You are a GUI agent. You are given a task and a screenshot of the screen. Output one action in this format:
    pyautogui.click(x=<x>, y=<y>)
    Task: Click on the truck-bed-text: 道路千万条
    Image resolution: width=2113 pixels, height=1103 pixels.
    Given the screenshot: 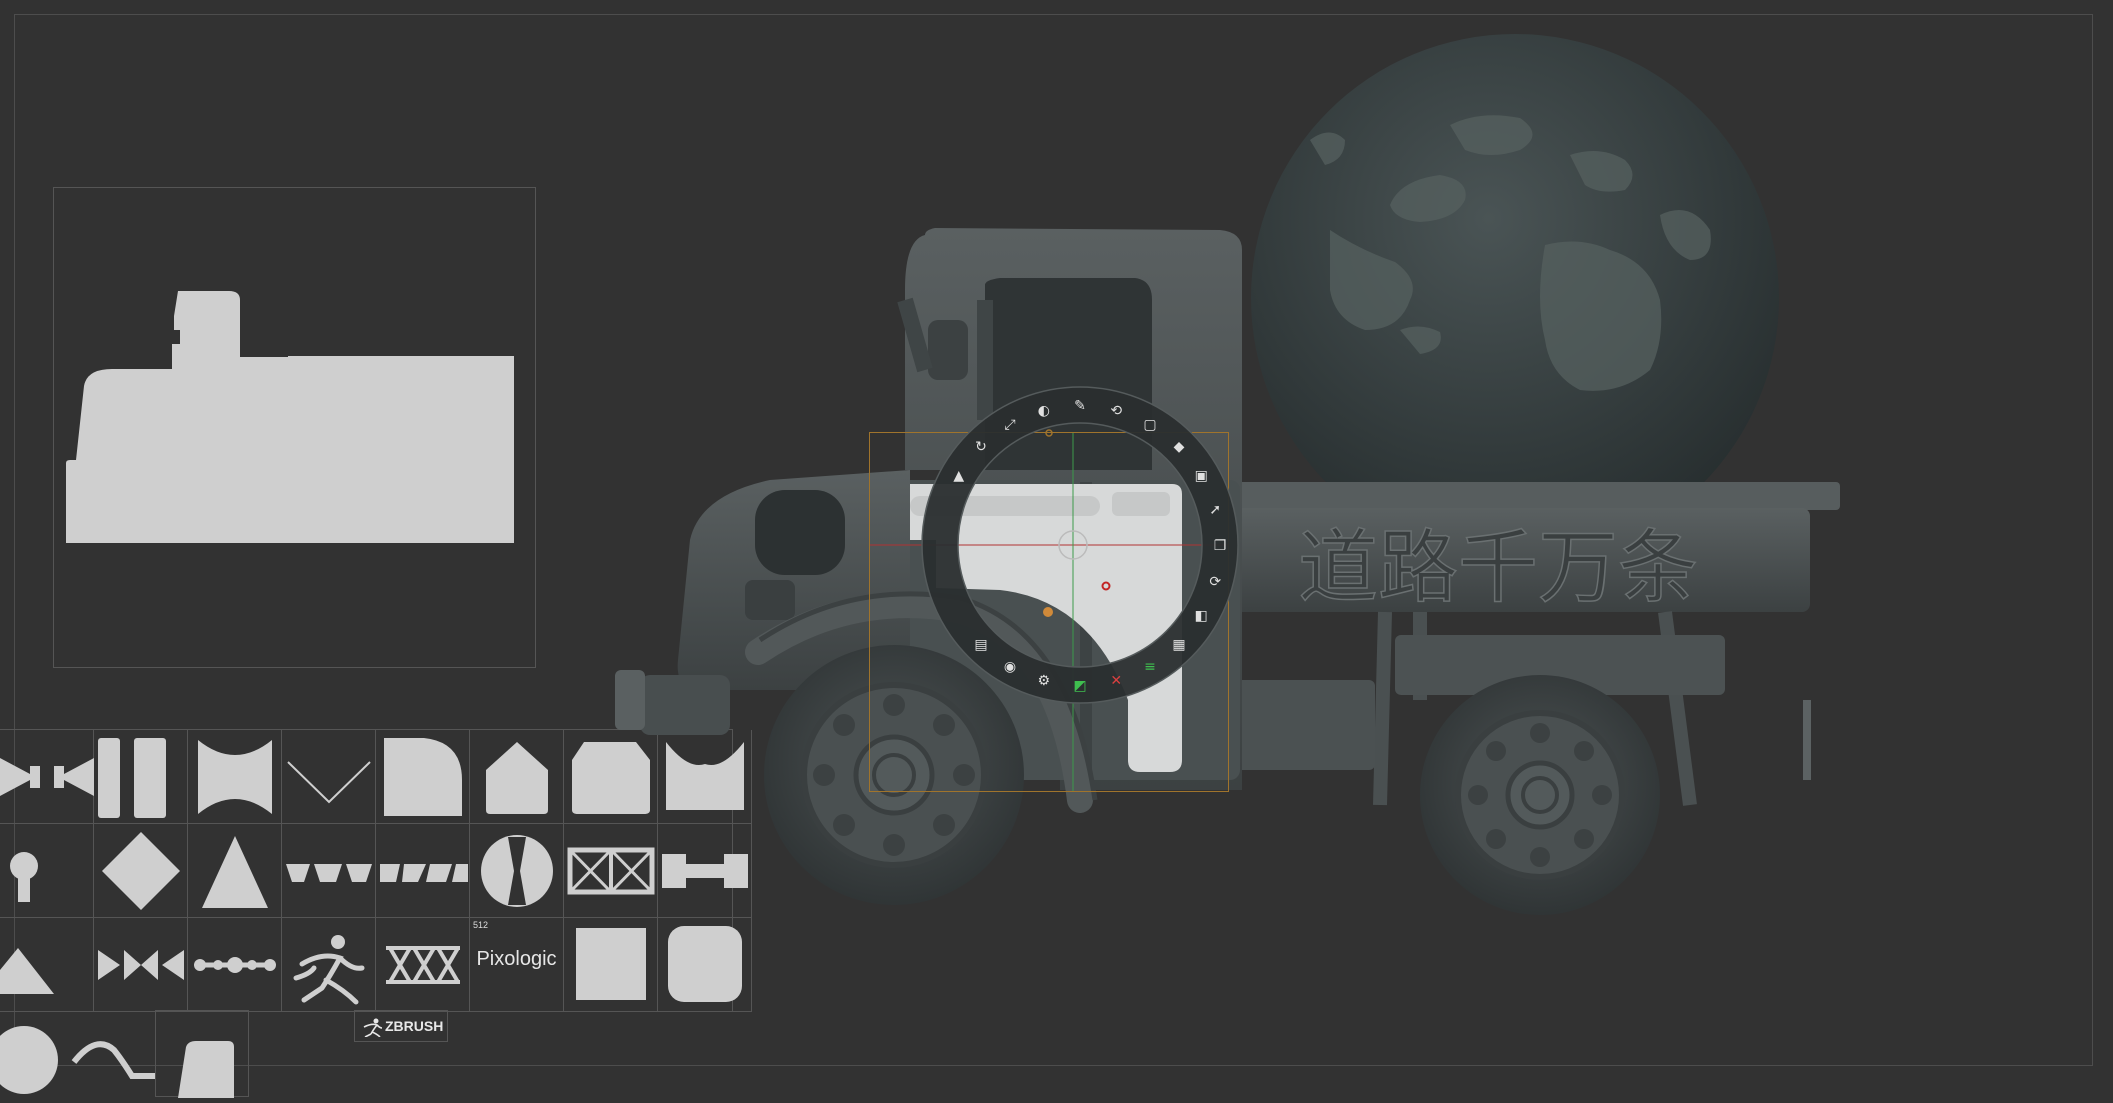 What is the action you would take?
    pyautogui.click(x=1498, y=567)
    